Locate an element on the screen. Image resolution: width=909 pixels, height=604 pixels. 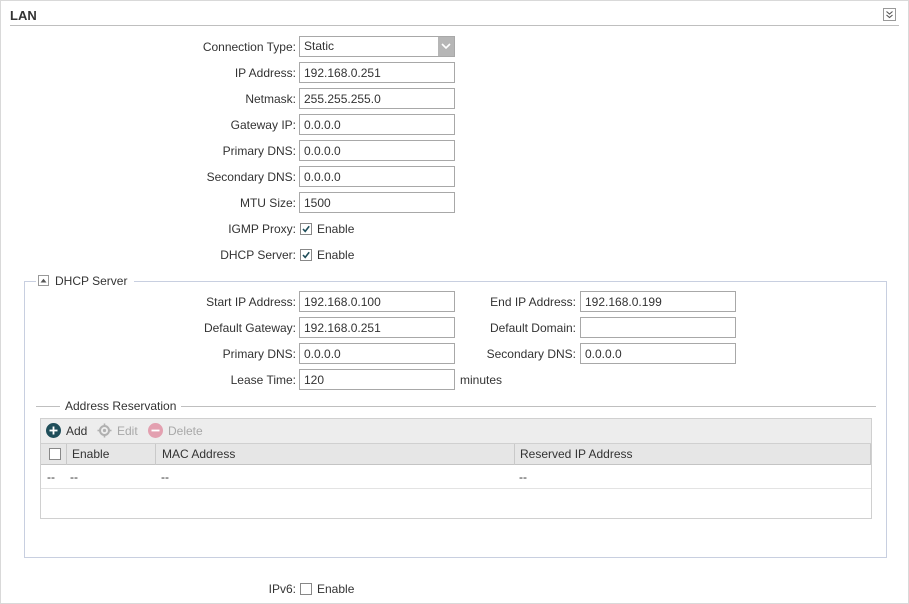
gear-icon is located at coordinates (104, 430).